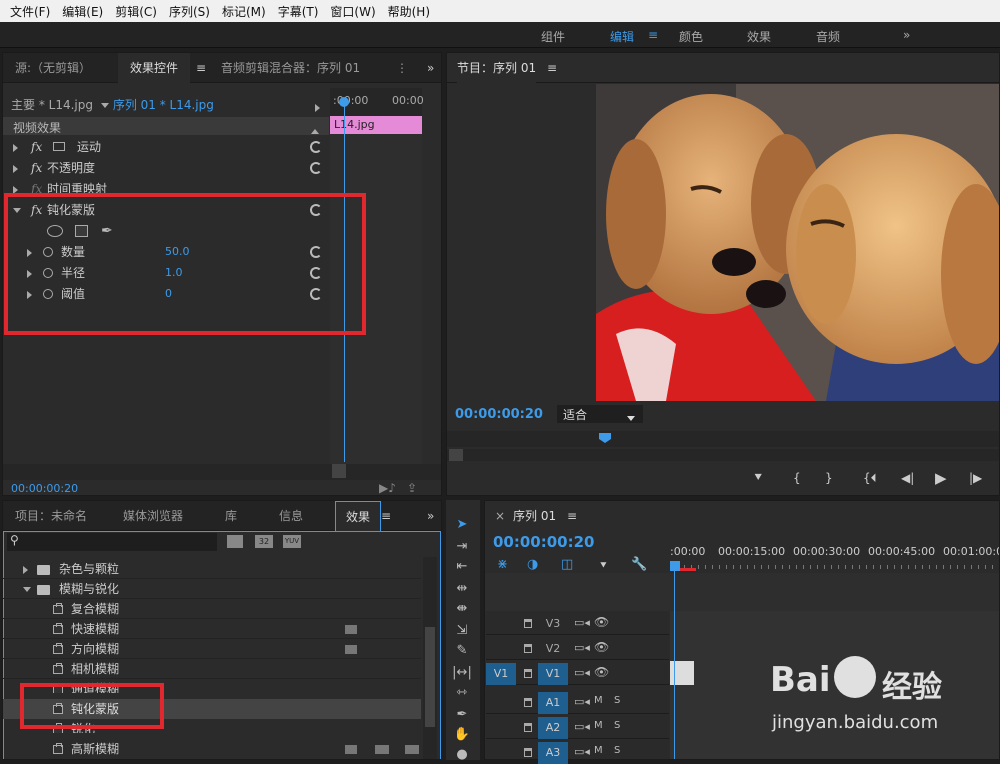 This screenshot has width=1000, height=764. I want to click on menu-clip: 剪辑(C), so click(136, 11).